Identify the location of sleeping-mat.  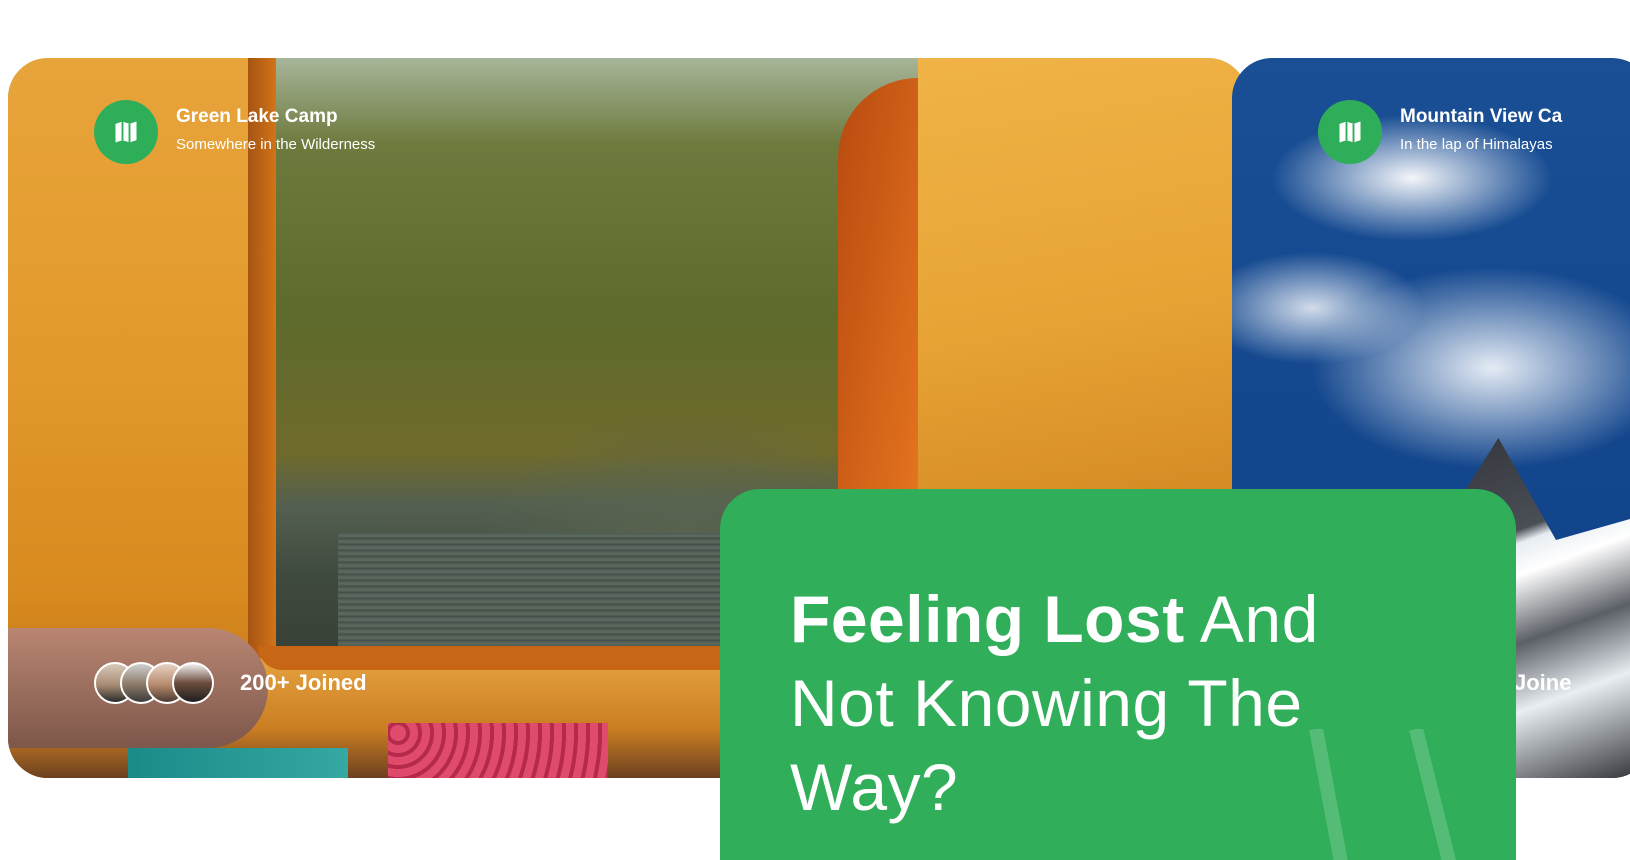
(498, 750).